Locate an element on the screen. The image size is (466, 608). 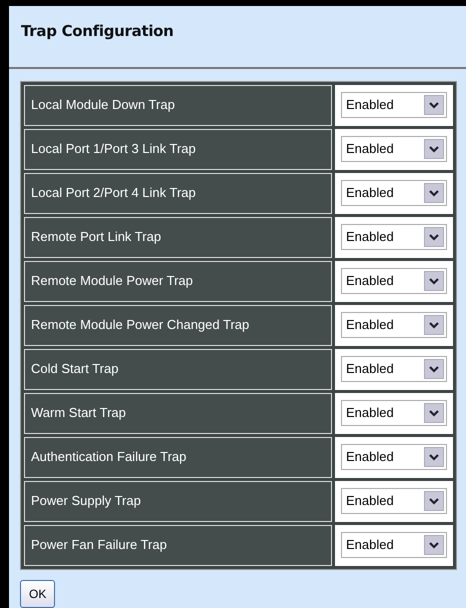
trap-label: Power Supply Trap is located at coordinates (178, 501).